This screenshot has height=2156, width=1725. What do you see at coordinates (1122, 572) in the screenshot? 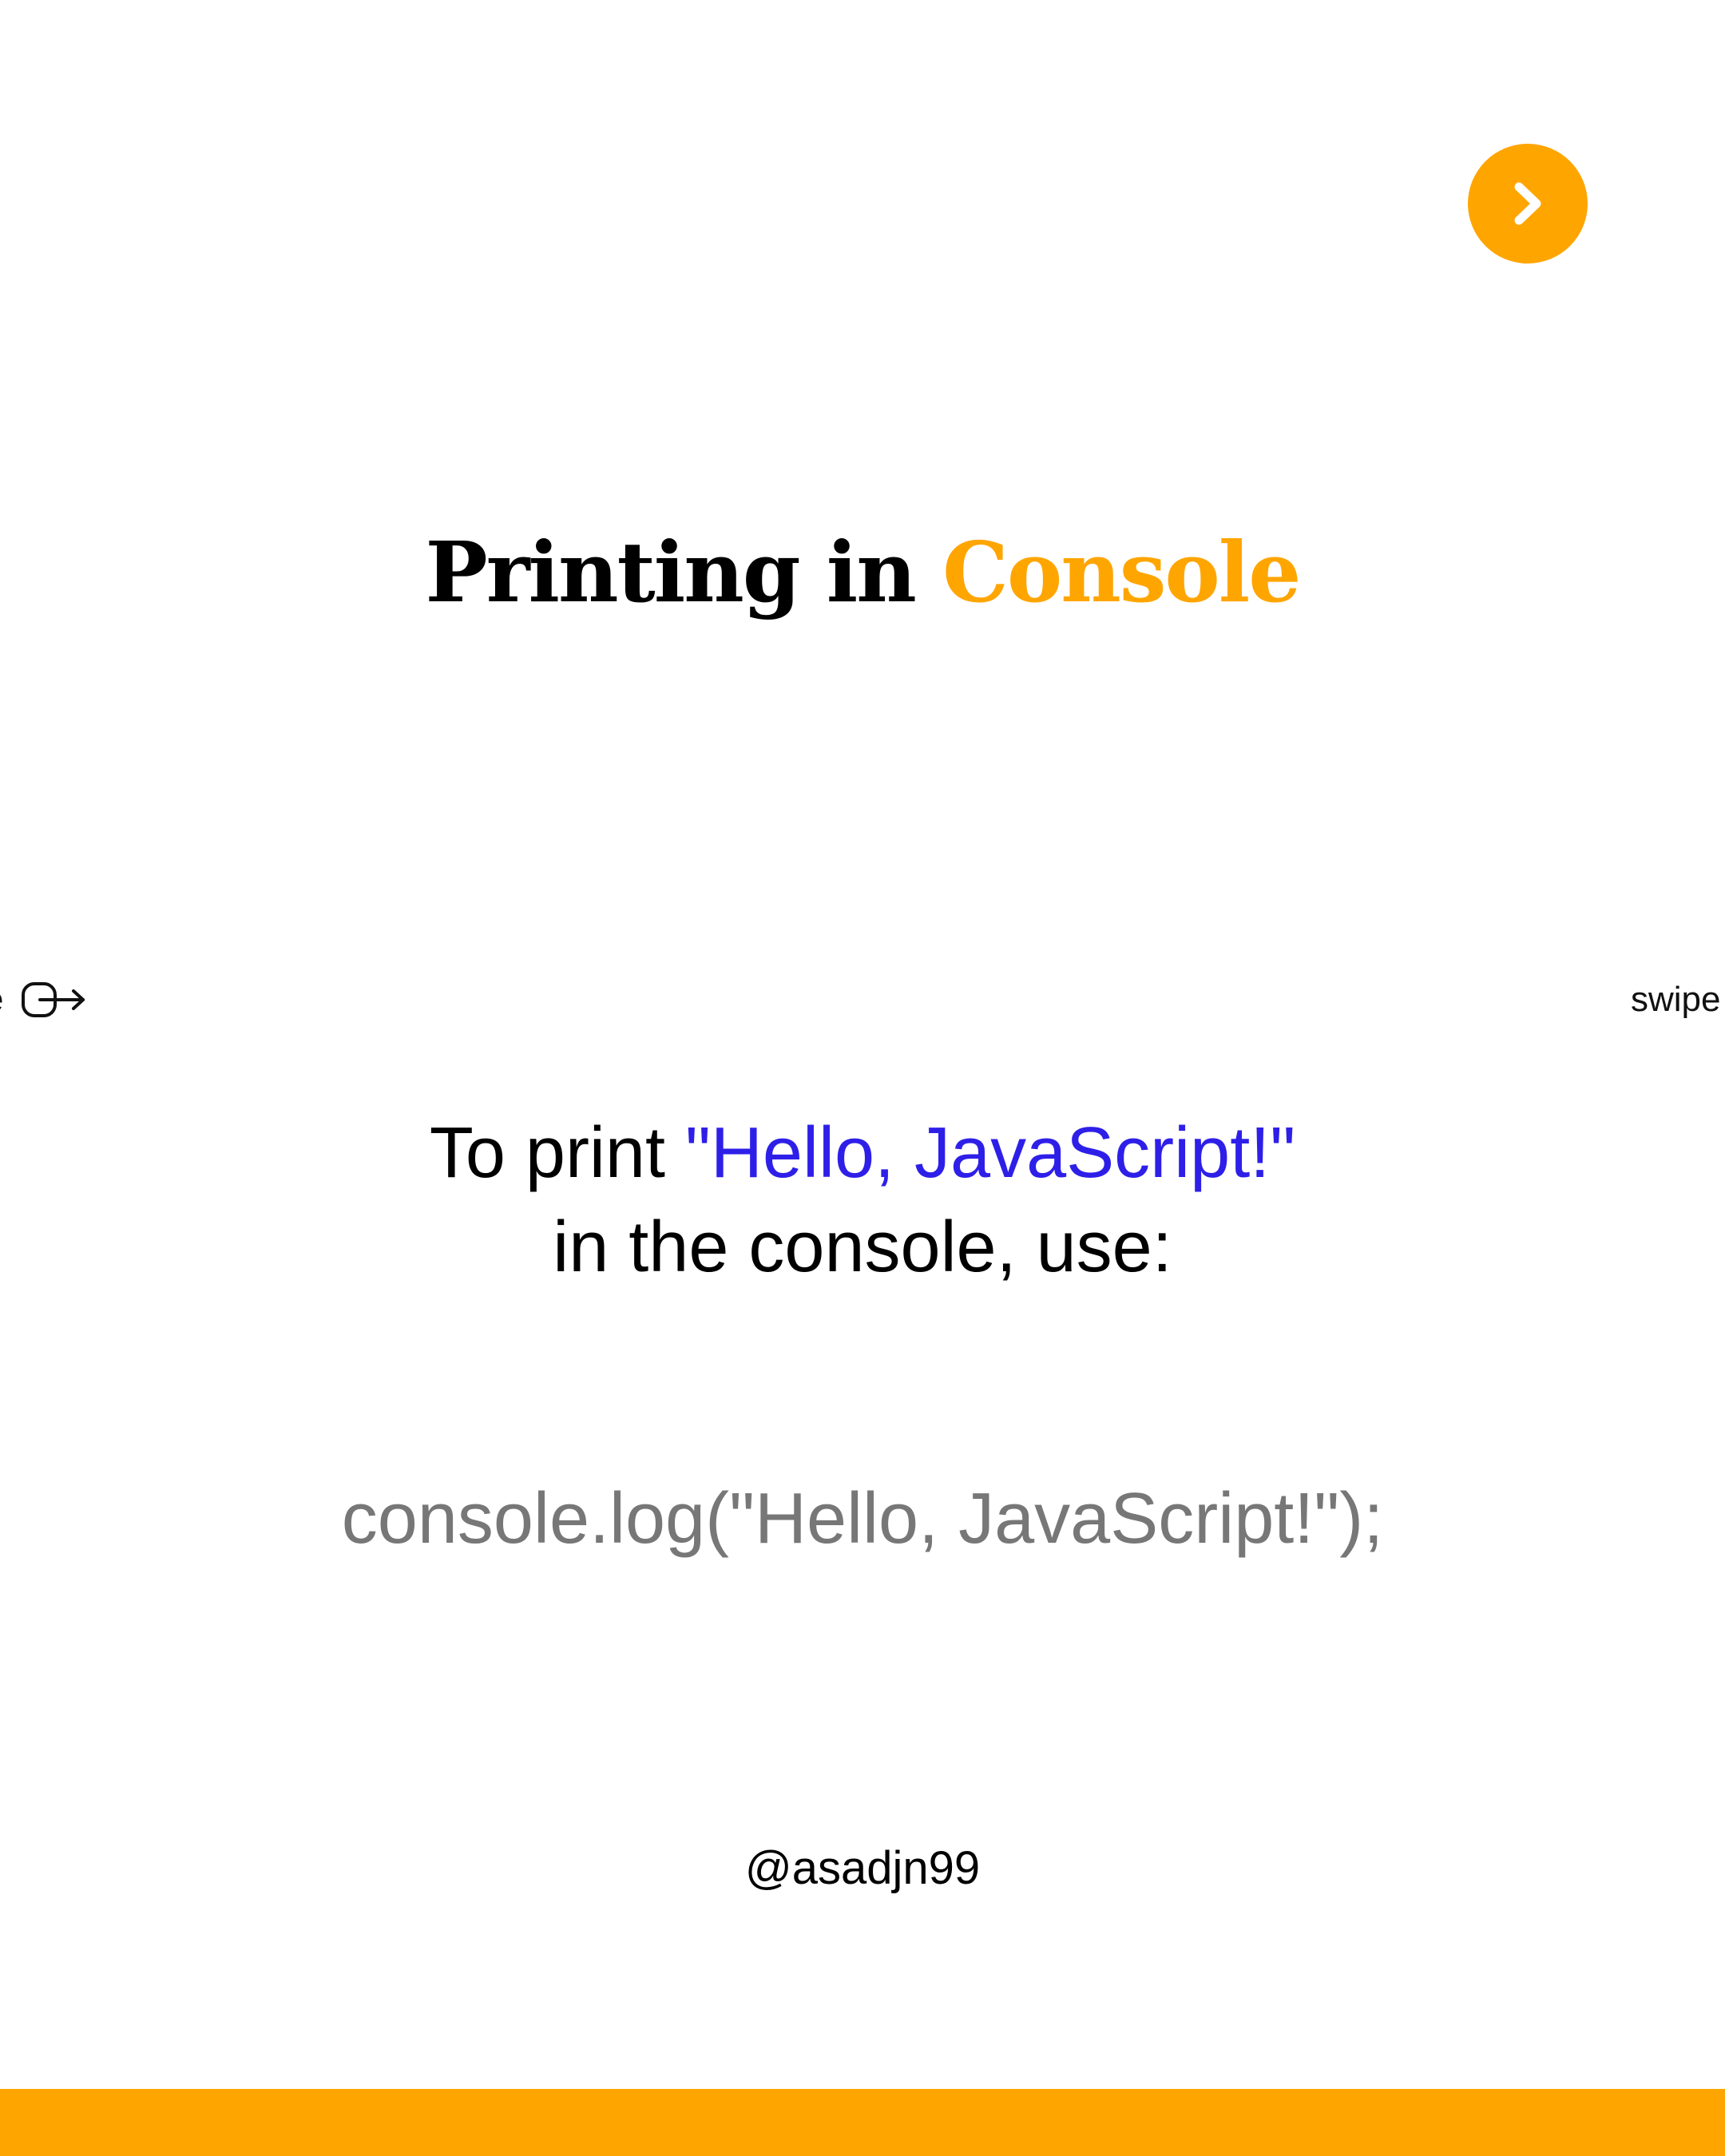
I see `title-accent: Console` at bounding box center [1122, 572].